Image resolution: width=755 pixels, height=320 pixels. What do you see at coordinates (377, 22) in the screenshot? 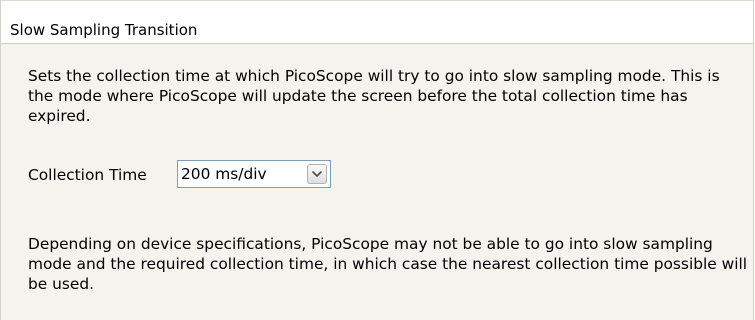
I see `panel-header: Slow Sampling Transition` at bounding box center [377, 22].